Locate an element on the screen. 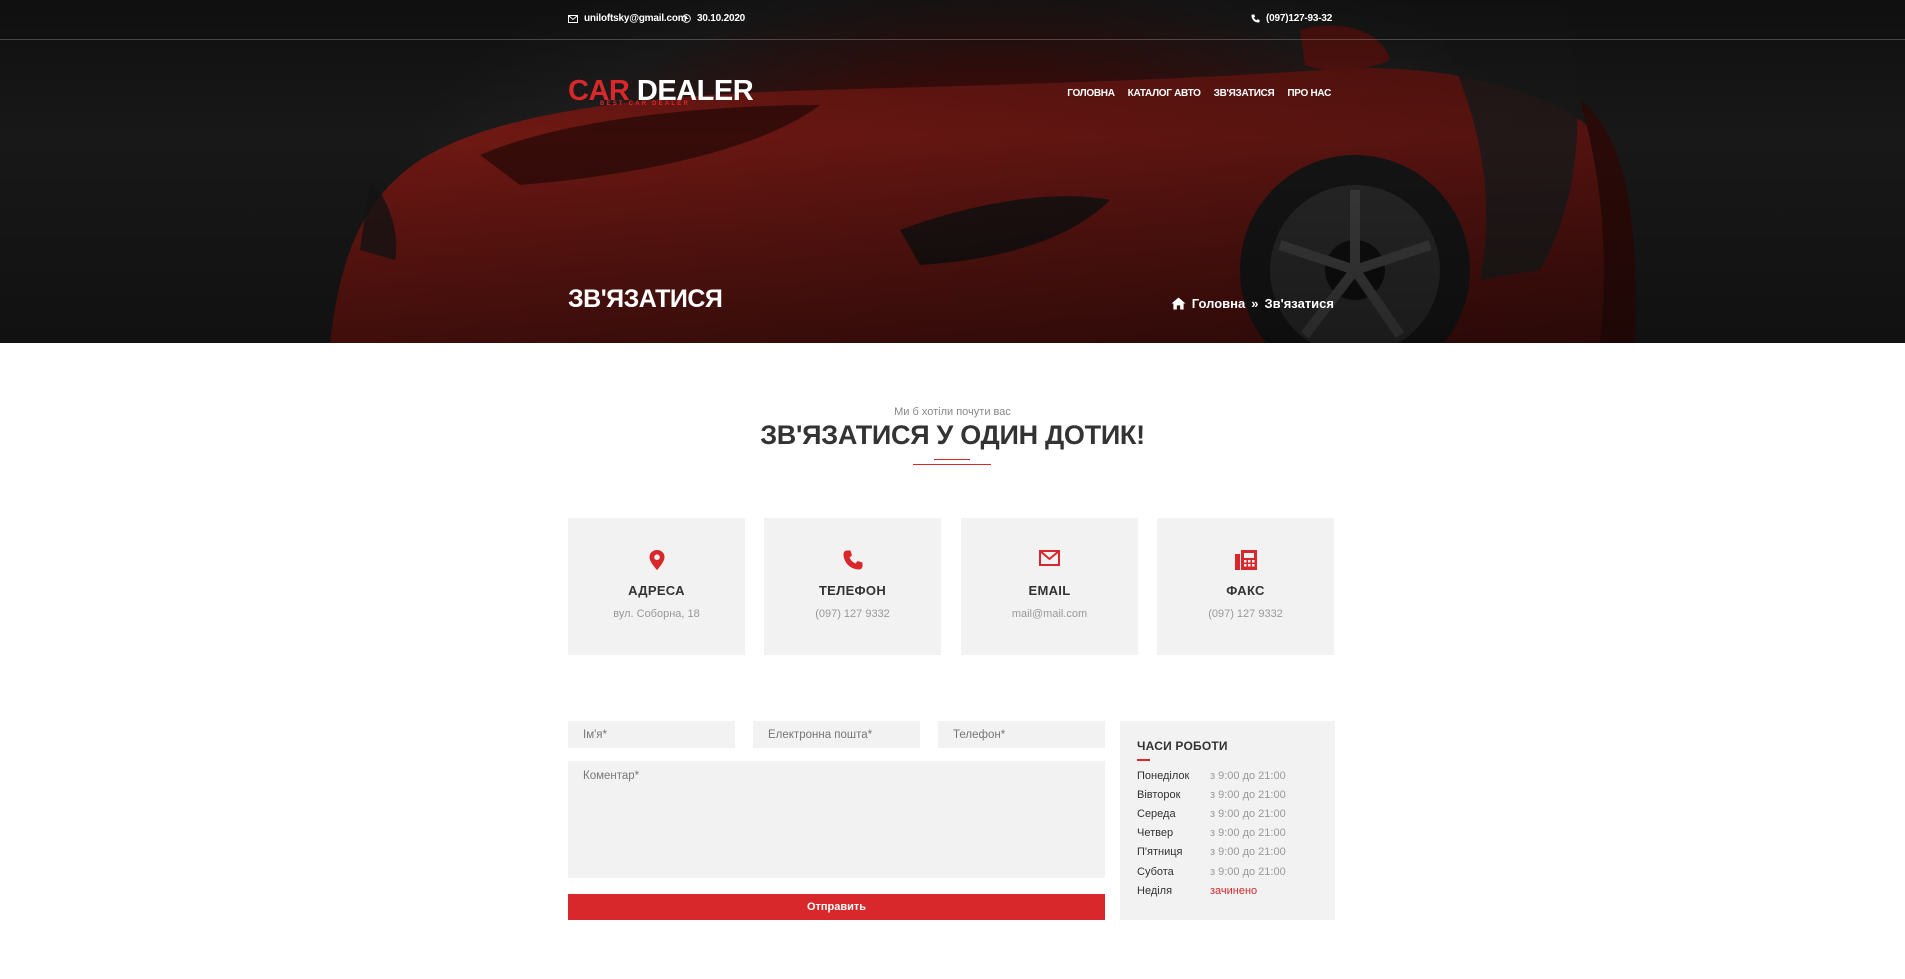 The width and height of the screenshot is (1905, 979). site-logo: CAR DEALER BEST CAR DEALER is located at coordinates (661, 92).